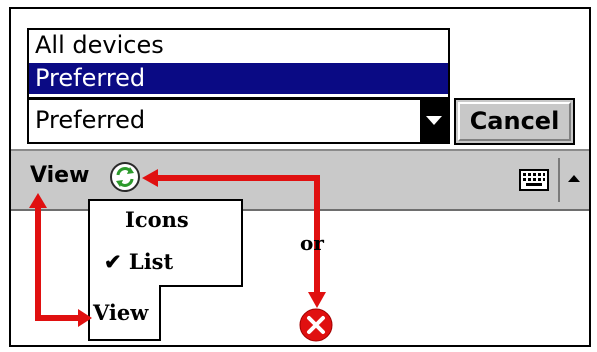  What do you see at coordinates (534, 180) in the screenshot?
I see `keyboard-icon` at bounding box center [534, 180].